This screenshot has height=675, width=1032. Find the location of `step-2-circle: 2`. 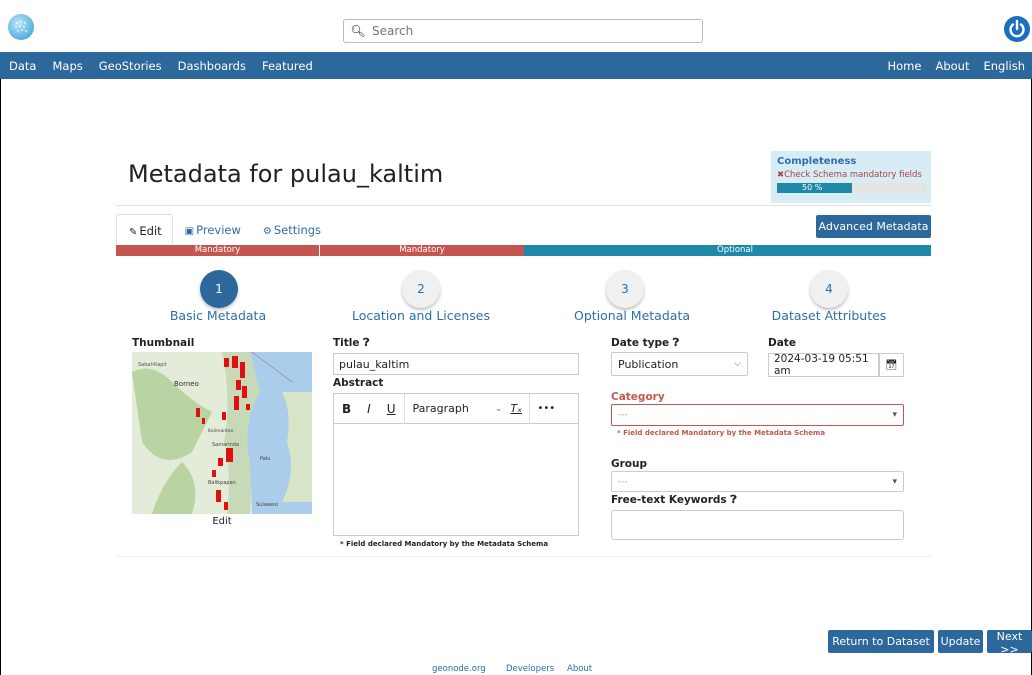

step-2-circle: 2 is located at coordinates (421, 289).